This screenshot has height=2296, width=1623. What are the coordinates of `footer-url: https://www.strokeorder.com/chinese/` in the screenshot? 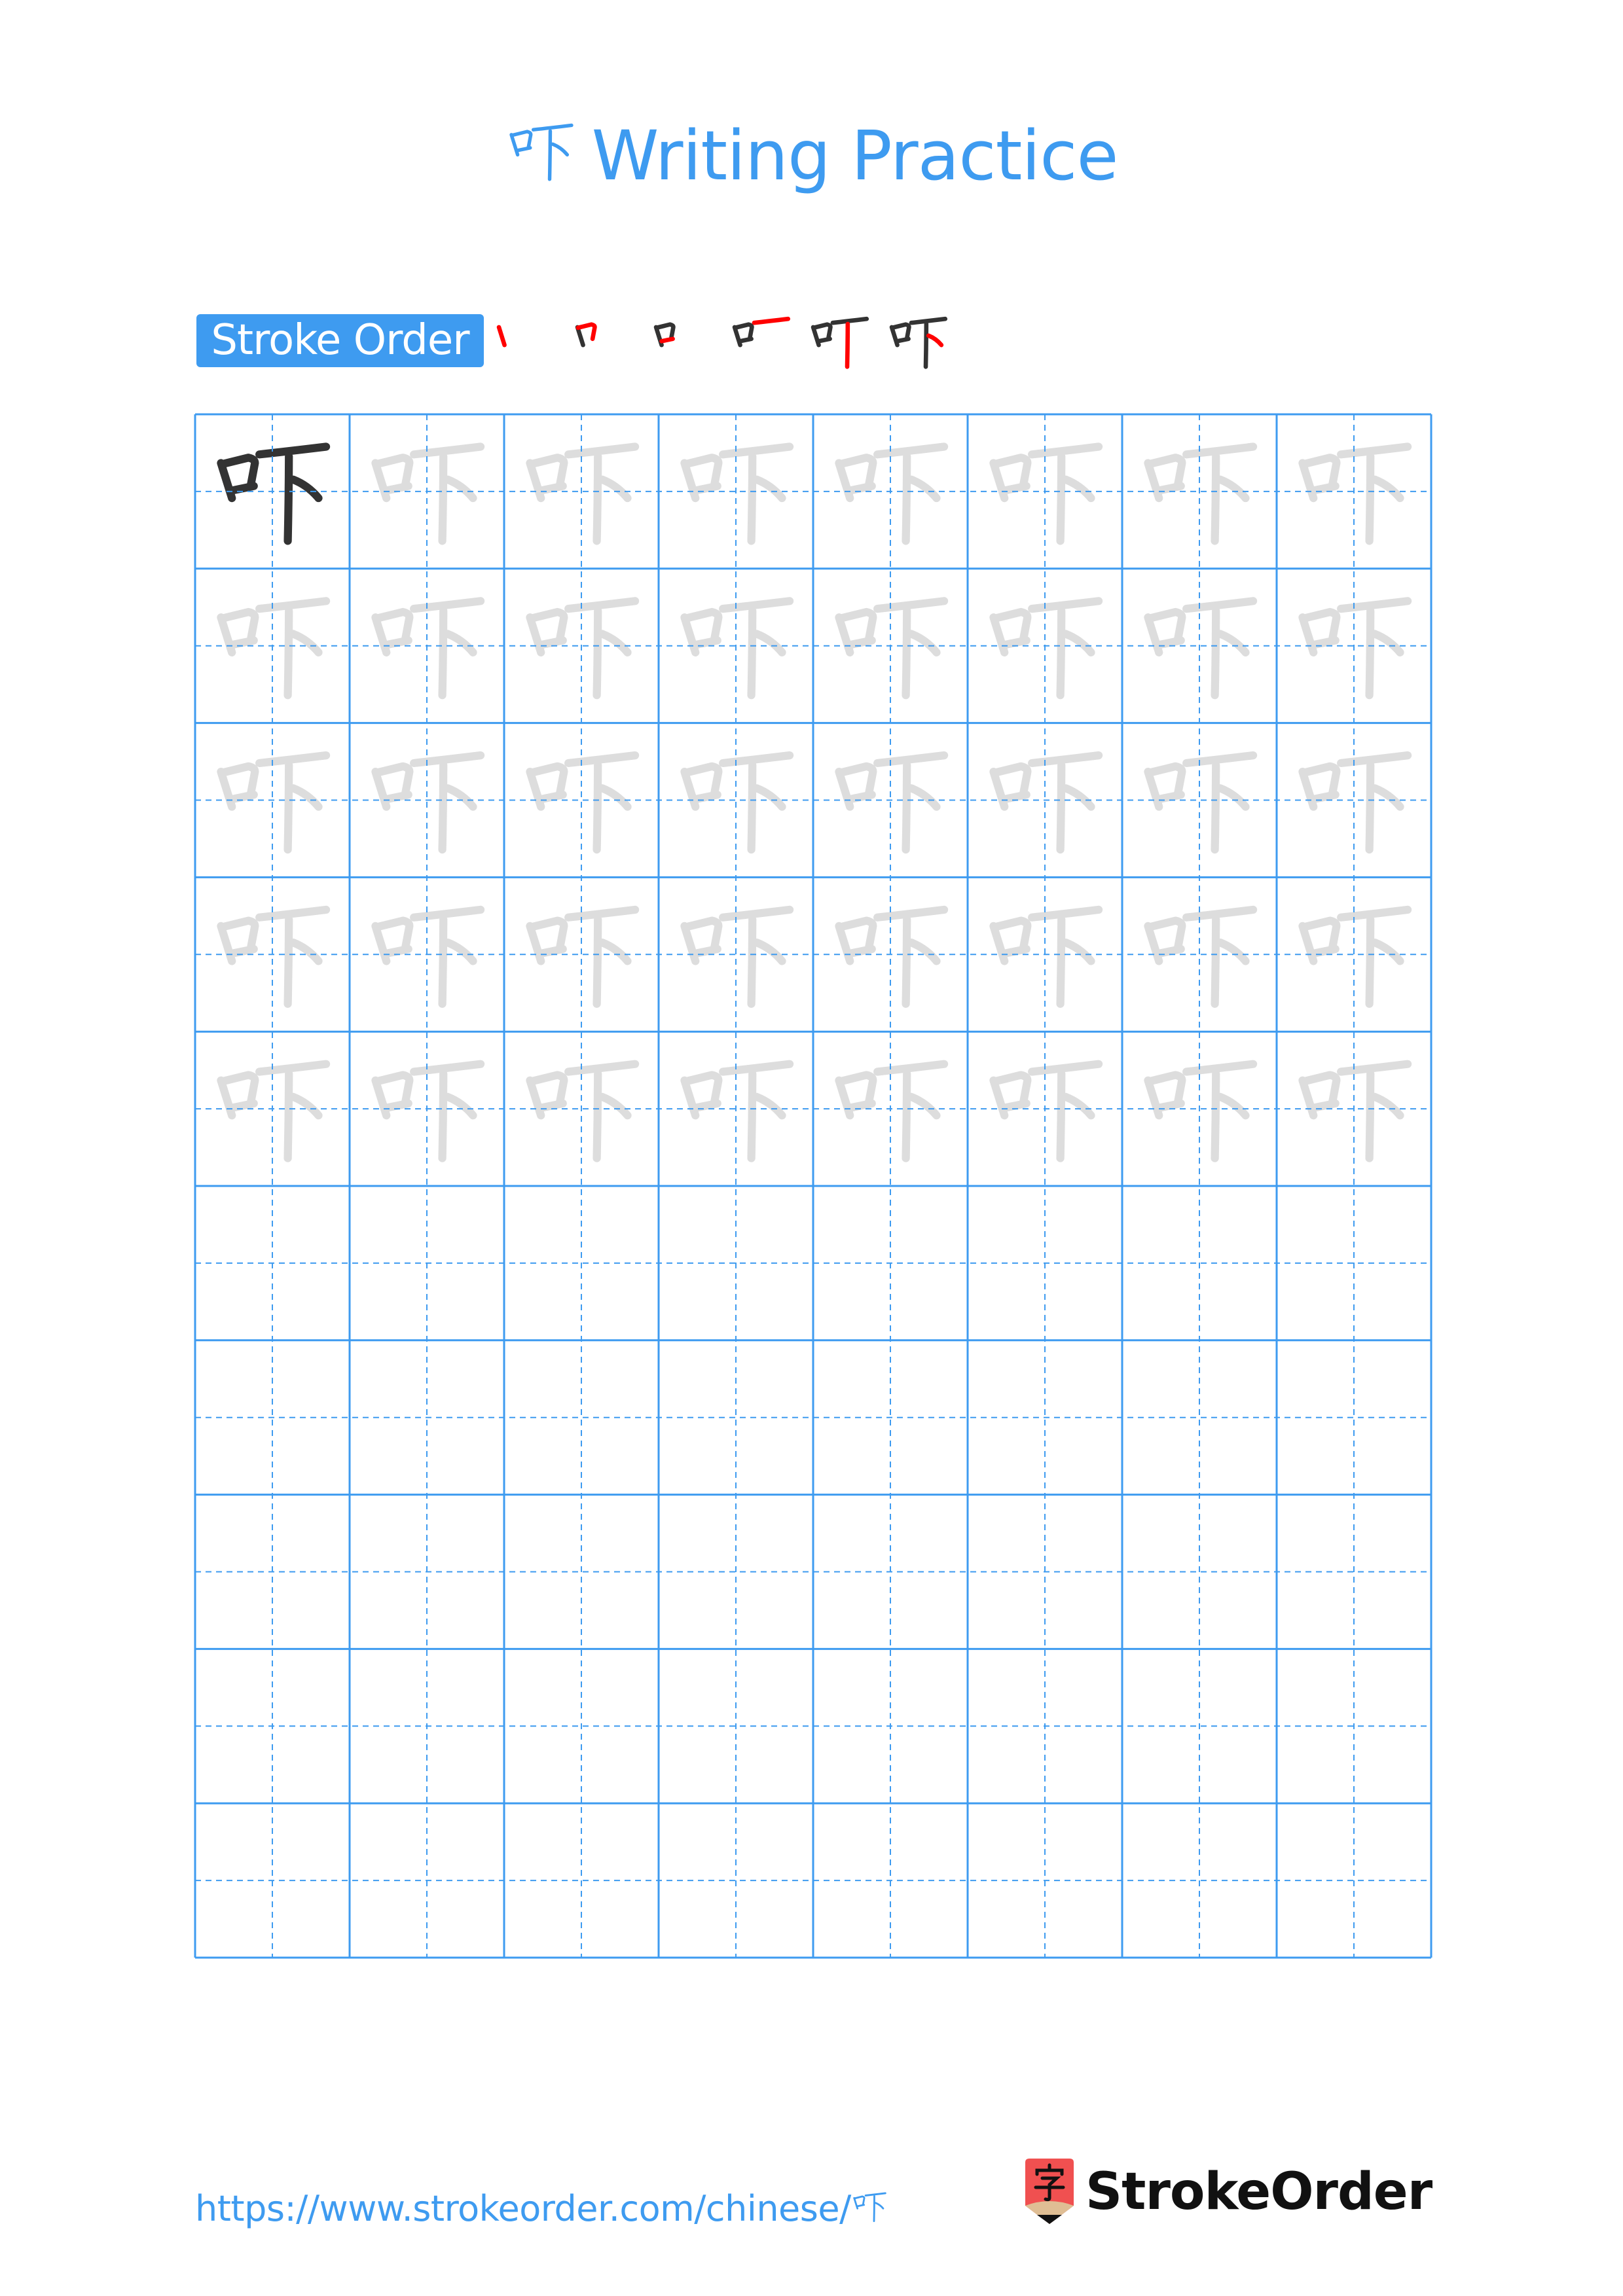 It's located at (541, 2209).